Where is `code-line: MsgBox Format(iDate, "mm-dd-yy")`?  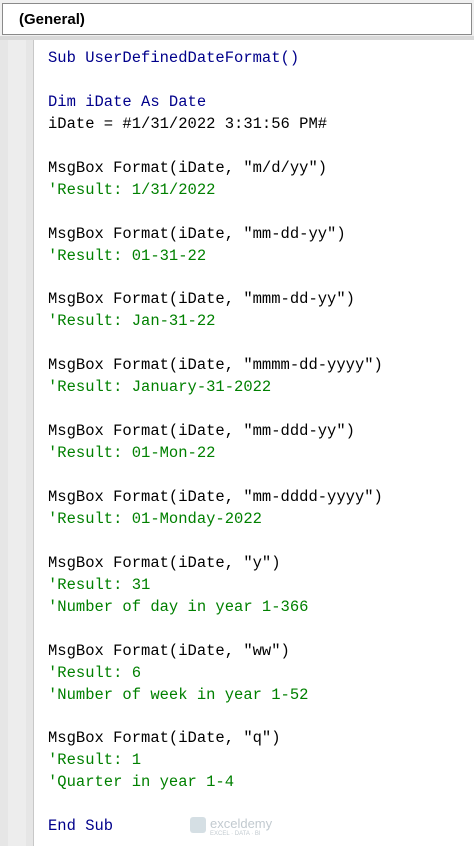 code-line: MsgBox Format(iDate, "mm-dd-yy") is located at coordinates (197, 233).